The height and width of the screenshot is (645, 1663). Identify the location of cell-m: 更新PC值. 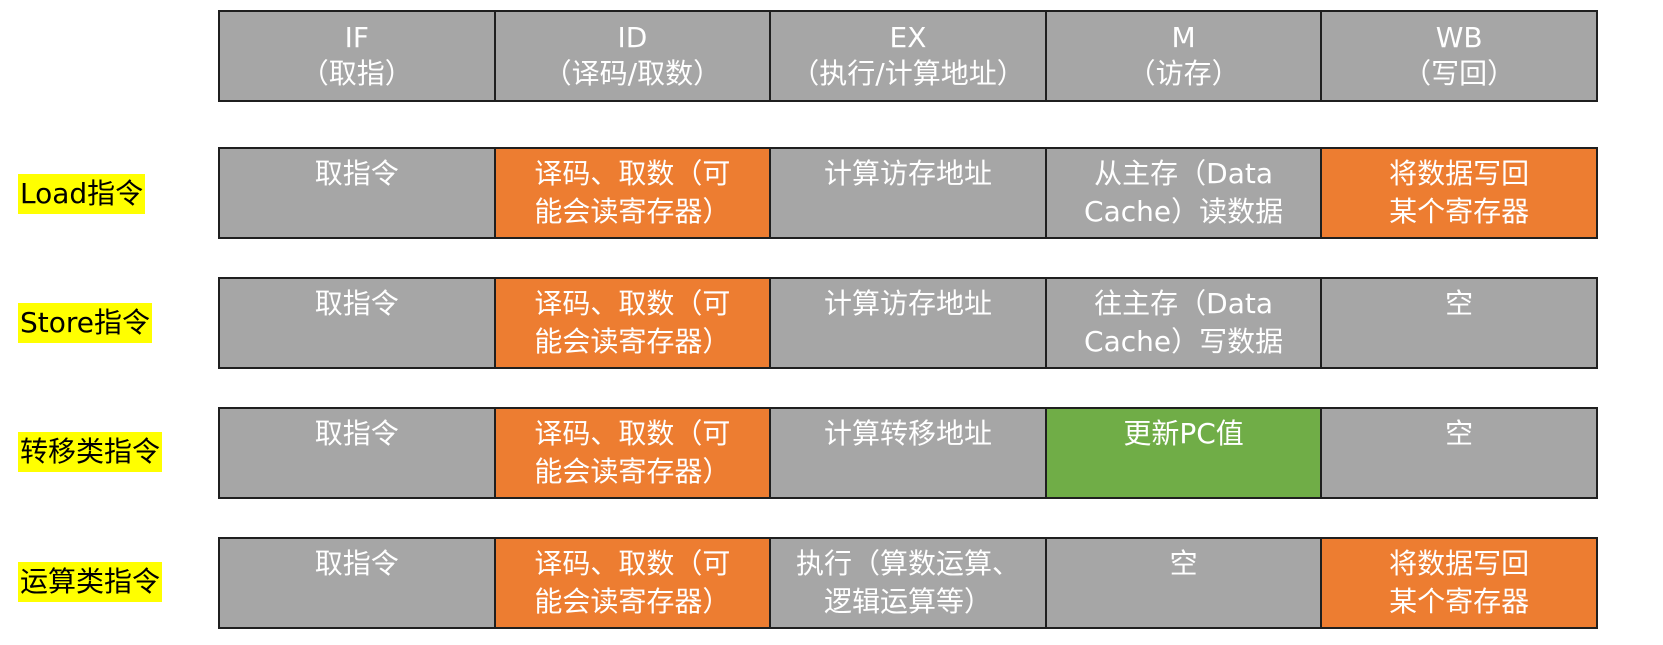
(1184, 453).